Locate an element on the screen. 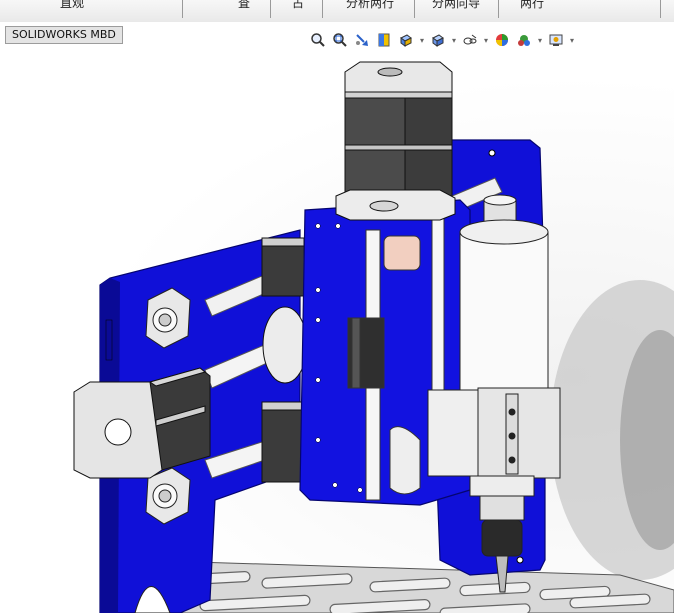 The width and height of the screenshot is (674, 613). view-settings-icon is located at coordinates (556, 40).